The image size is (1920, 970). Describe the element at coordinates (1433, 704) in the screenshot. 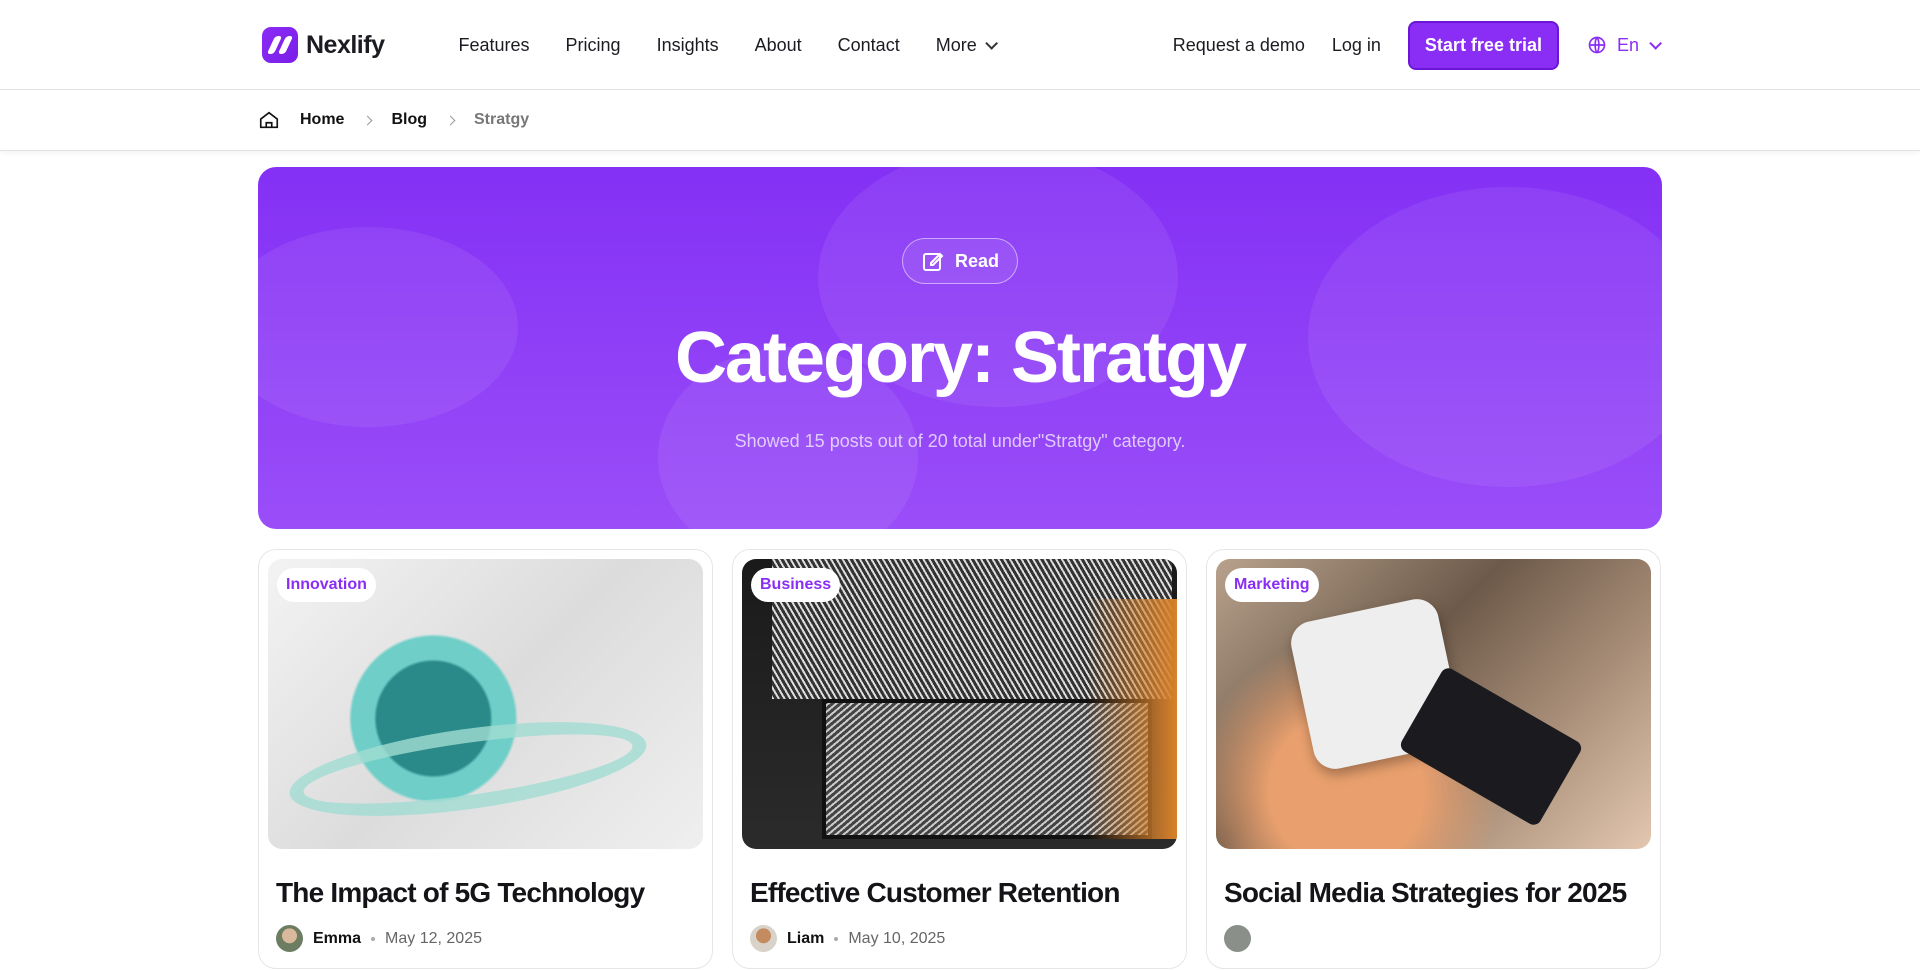

I see `post-image: Marketing` at that location.